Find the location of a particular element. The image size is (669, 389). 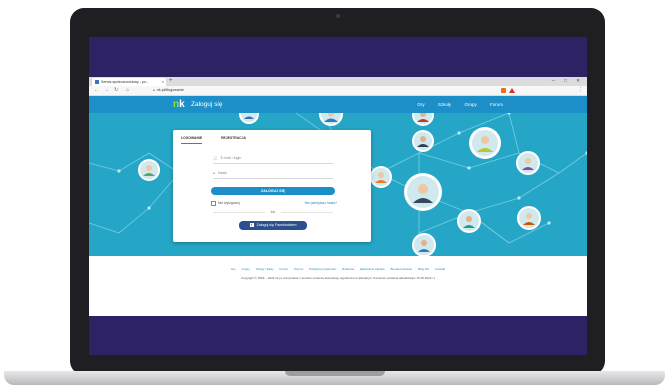

site-header: nk Zaloguj się Gry Szkoły Grupy Forum is located at coordinates (338, 104).